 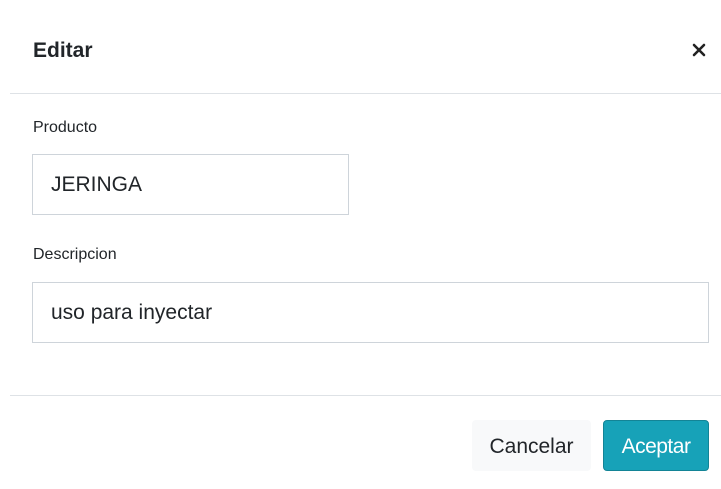 I want to click on close-button, so click(x=699, y=51).